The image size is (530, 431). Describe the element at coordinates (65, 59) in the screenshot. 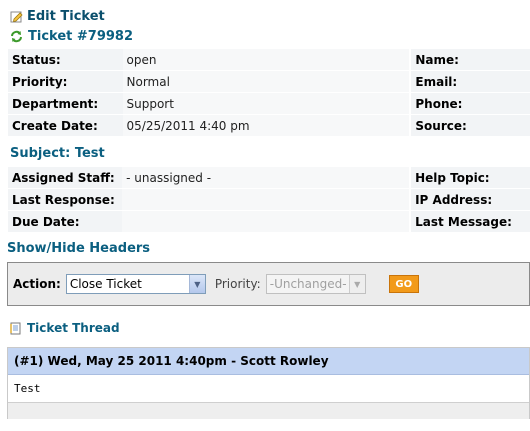

I see `status-label: Status:` at that location.